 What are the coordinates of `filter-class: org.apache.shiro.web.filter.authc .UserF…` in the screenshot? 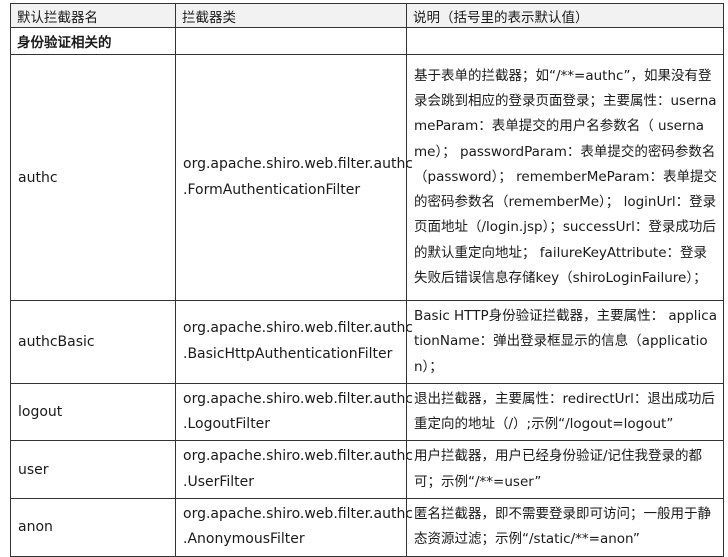 It's located at (294, 470).